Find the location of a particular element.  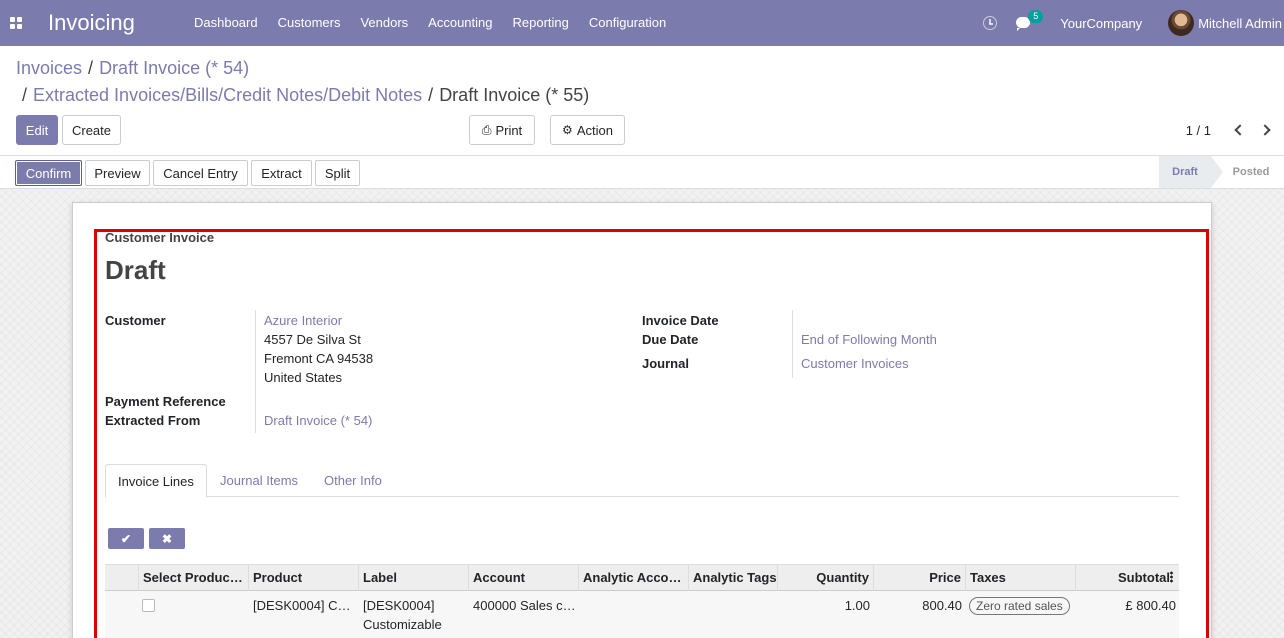

breadcrumb-draft-invoice-54: Draft Invoice (* 54) is located at coordinates (174, 68).